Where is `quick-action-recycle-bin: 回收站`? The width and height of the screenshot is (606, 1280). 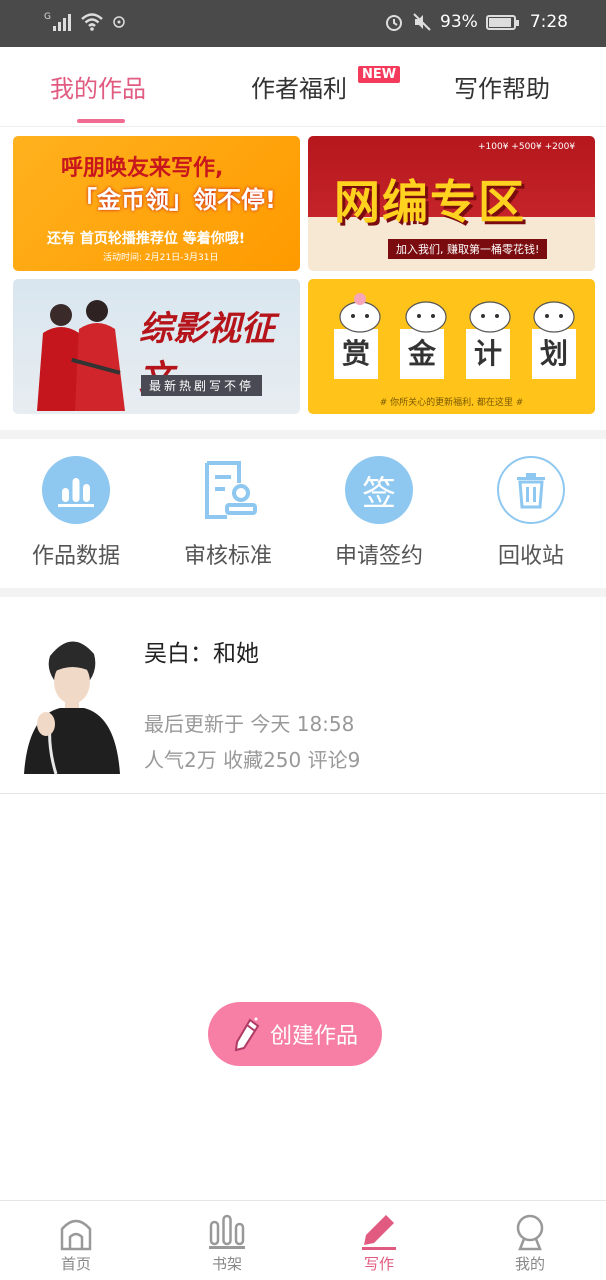
quick-action-recycle-bin: 回收站 is located at coordinates (531, 513).